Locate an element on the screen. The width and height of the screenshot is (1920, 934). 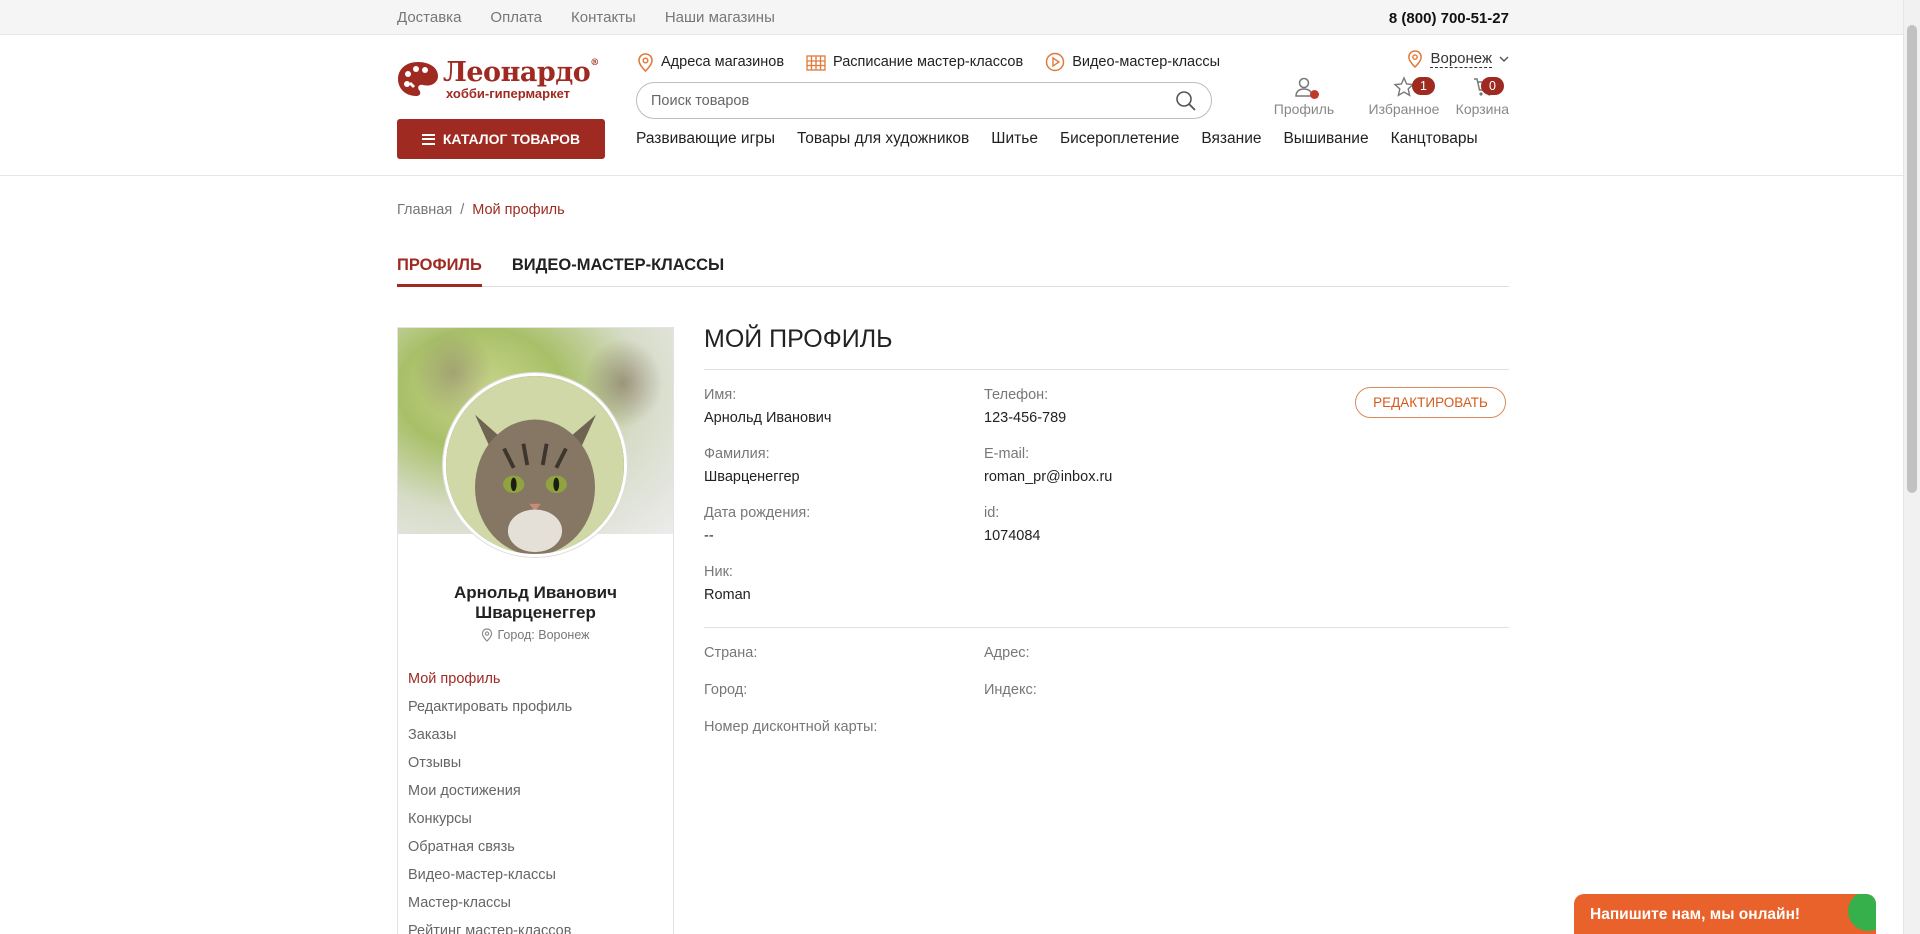
logo-registered-mark: ® is located at coordinates (594, 62).